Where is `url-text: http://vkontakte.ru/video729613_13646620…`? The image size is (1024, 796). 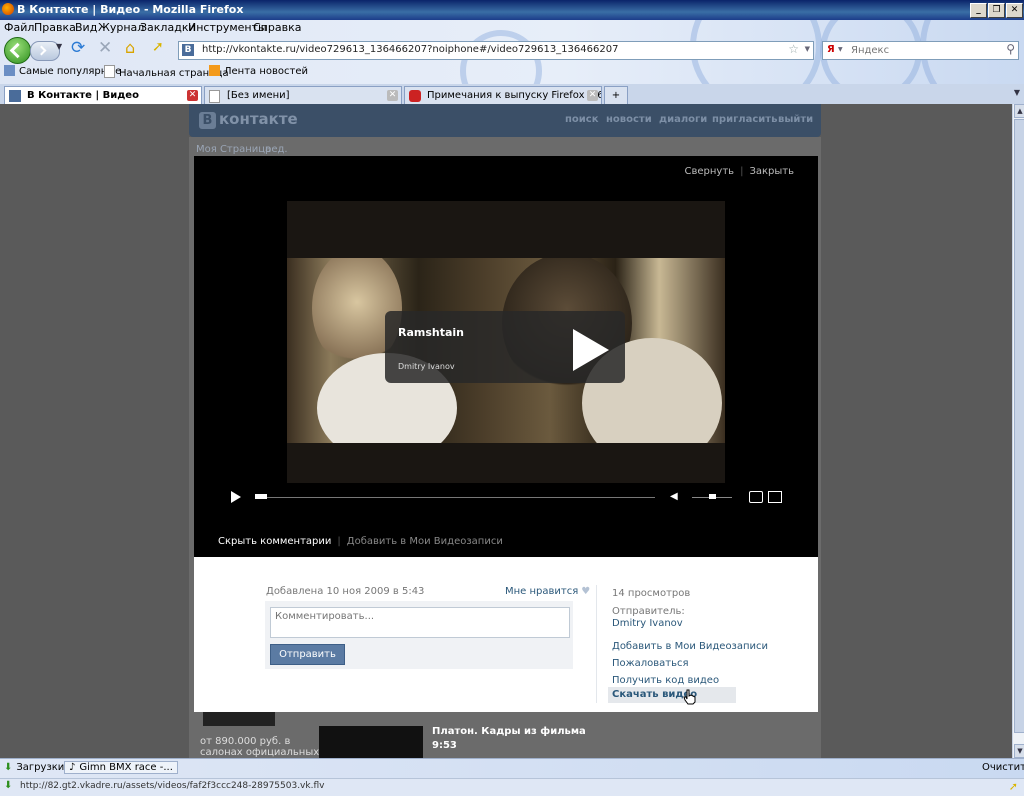
url-text: http://vkontakte.ru/video729613_13646620… is located at coordinates (410, 49).